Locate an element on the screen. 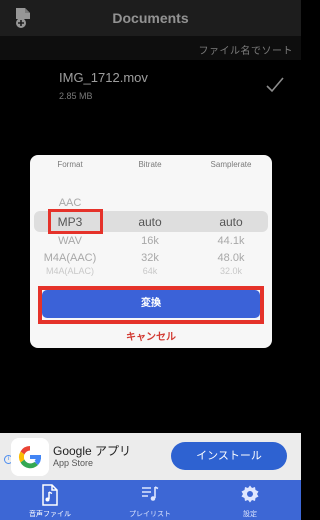 The image size is (320, 520). ad-title: Google アプリ is located at coordinates (92, 451).